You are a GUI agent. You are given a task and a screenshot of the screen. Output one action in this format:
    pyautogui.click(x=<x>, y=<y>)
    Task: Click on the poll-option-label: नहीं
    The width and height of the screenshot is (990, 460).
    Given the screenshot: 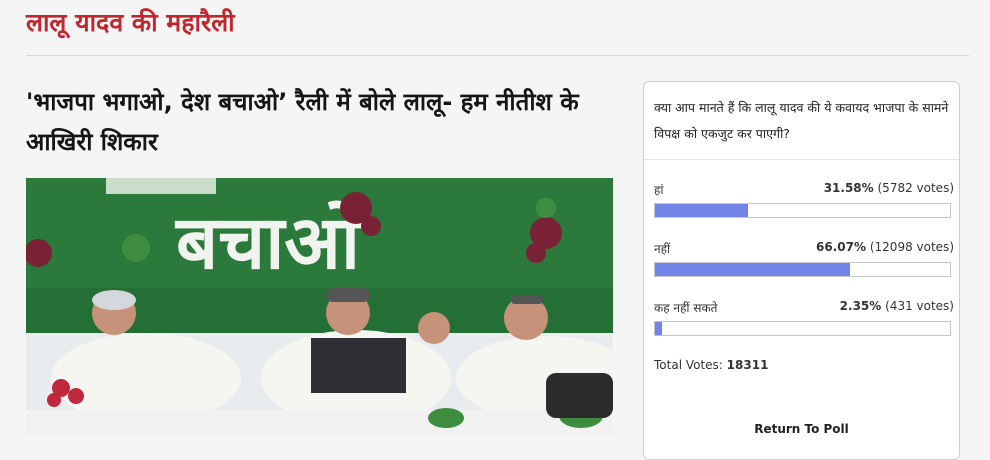 What is the action you would take?
    pyautogui.click(x=662, y=249)
    